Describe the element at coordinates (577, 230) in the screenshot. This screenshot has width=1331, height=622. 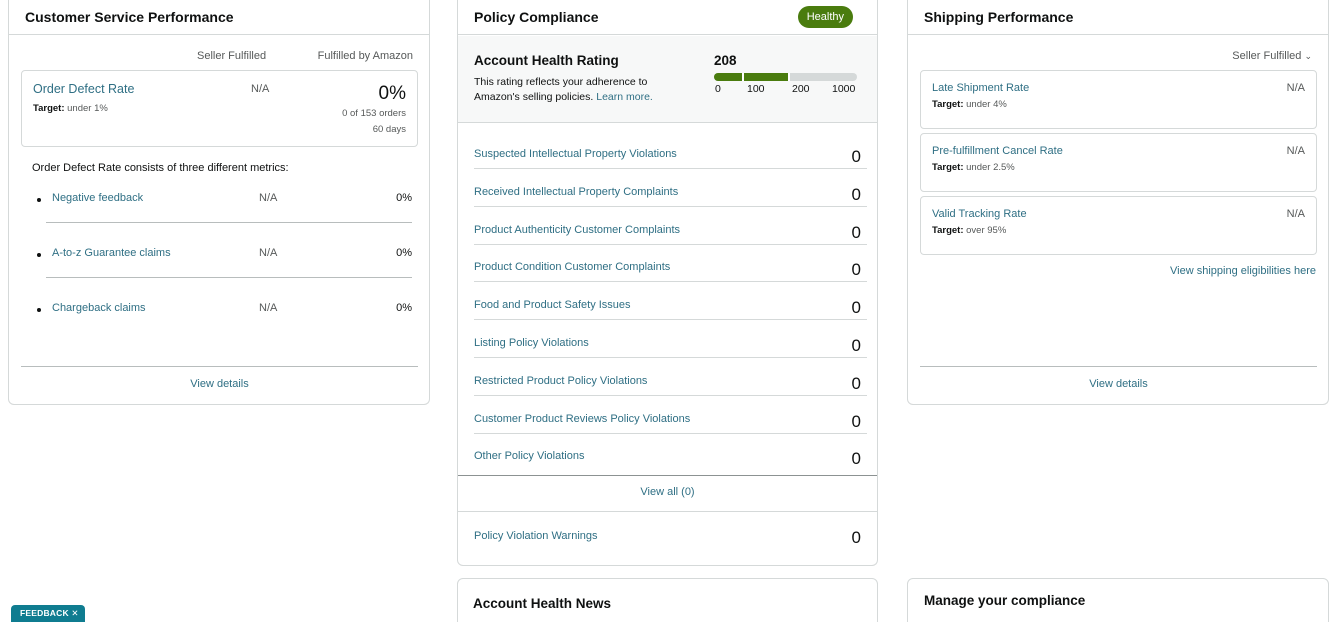
I see `policy-violation-link: Product Authenticity Customer Complaints` at that location.